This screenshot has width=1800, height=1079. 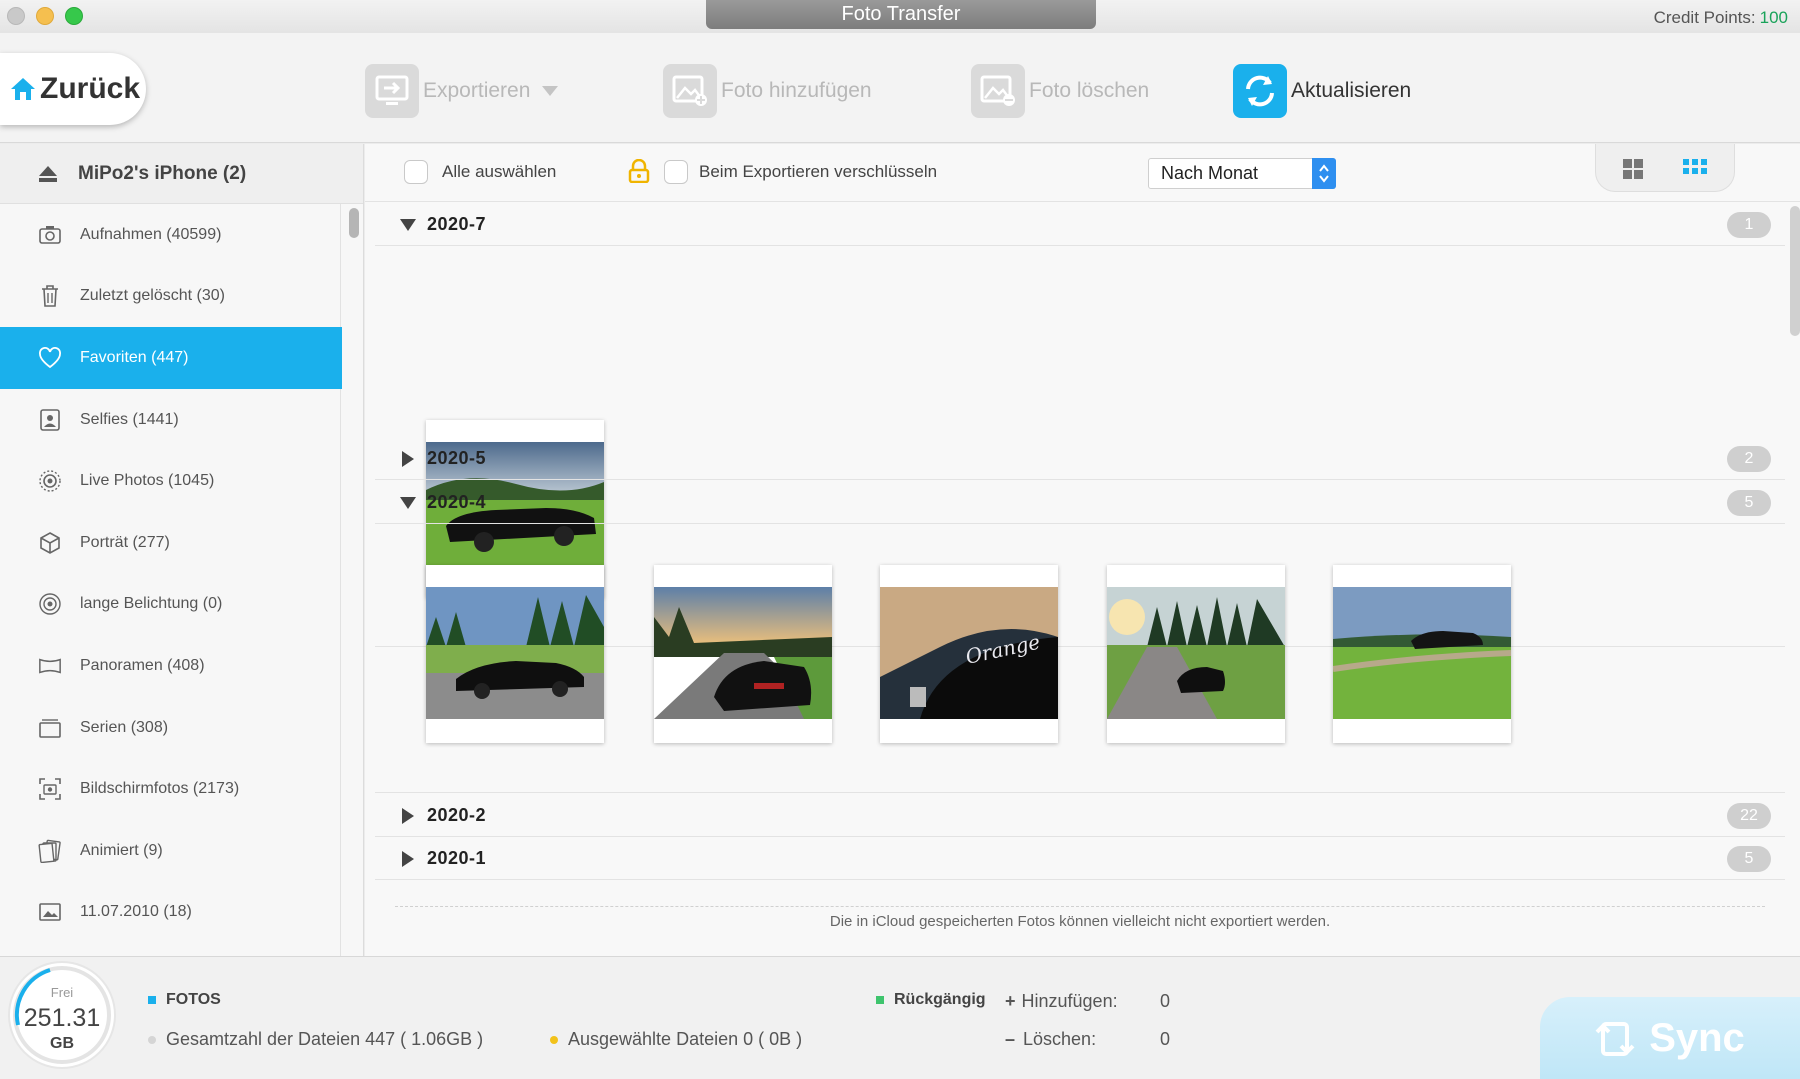 I want to click on device-header: MiPo2's iPhone (2), so click(x=181, y=174).